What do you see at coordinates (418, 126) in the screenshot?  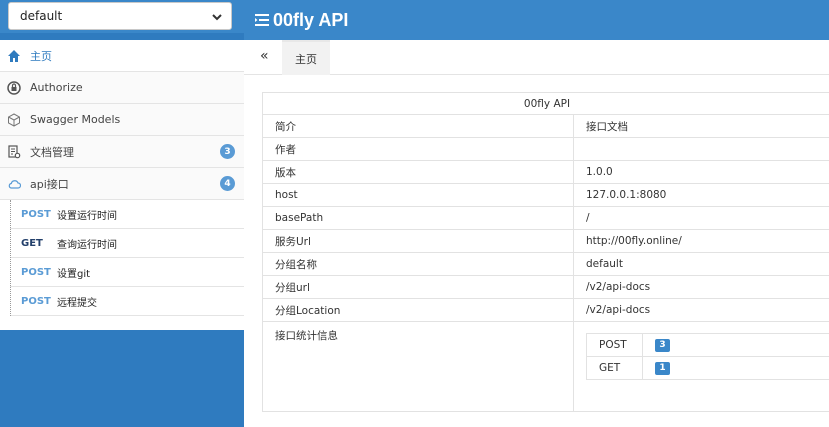 I see `row-key: 简介` at bounding box center [418, 126].